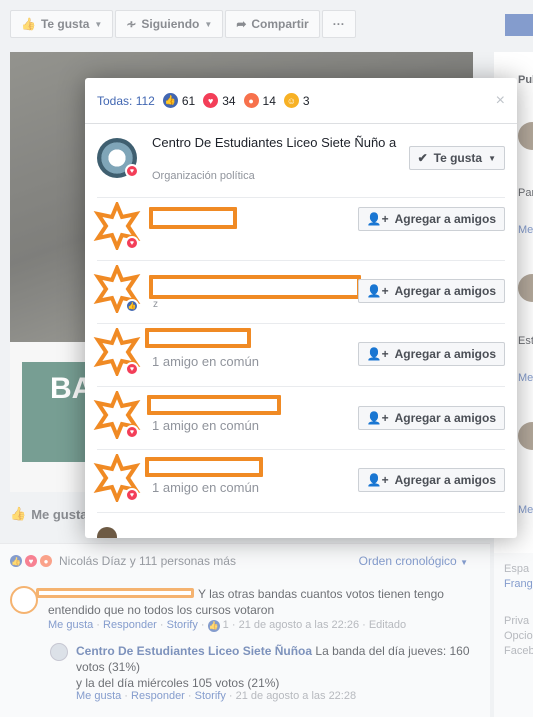 The height and width of the screenshot is (717, 533). I want to click on liked-page-label: Te gusta, so click(458, 158).